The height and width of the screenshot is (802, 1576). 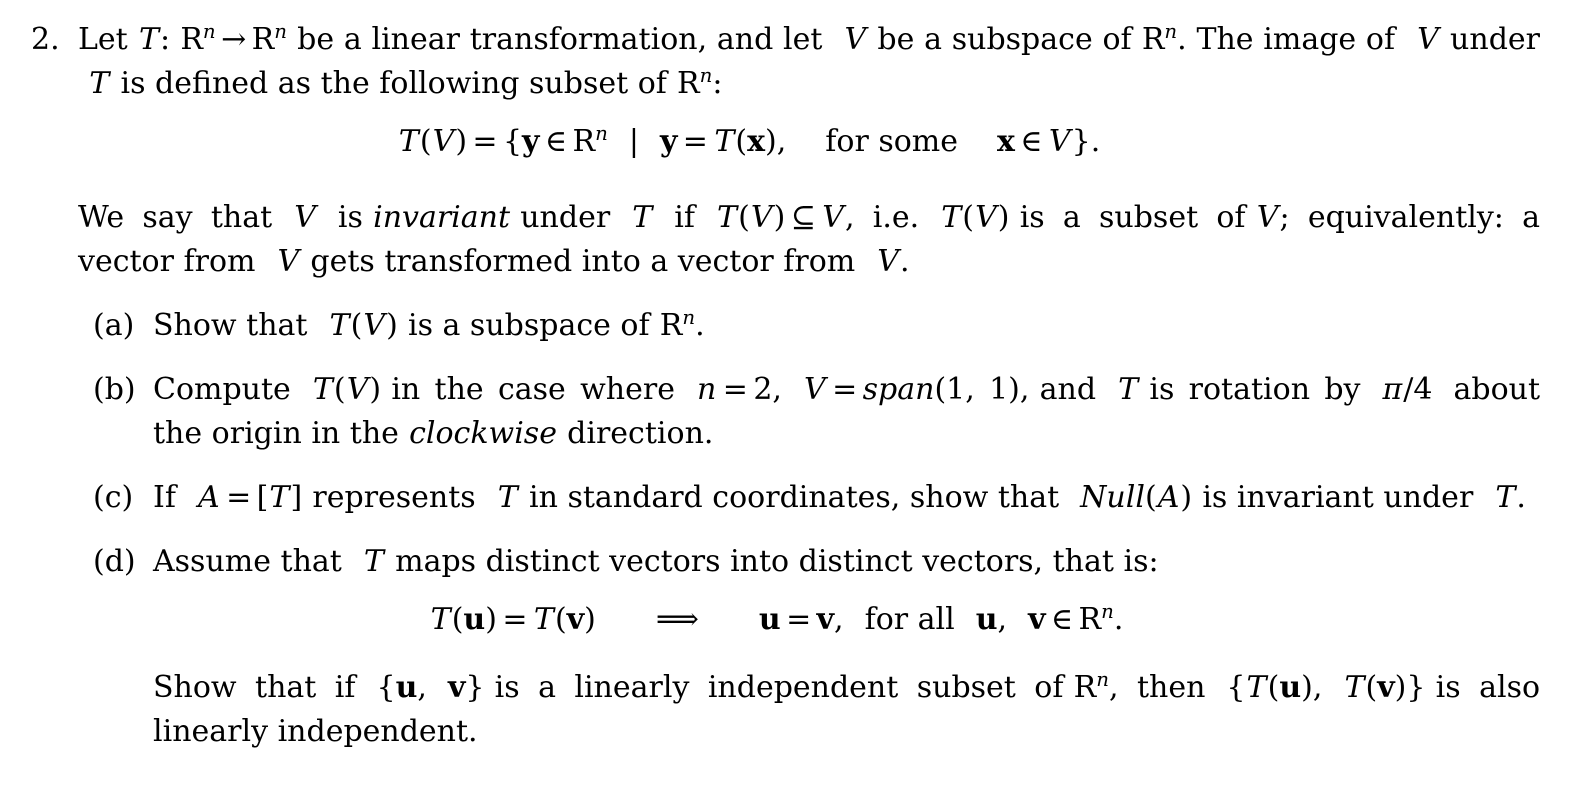 What do you see at coordinates (891, 141) in the screenshot?
I see `eq1-for-some: for some` at bounding box center [891, 141].